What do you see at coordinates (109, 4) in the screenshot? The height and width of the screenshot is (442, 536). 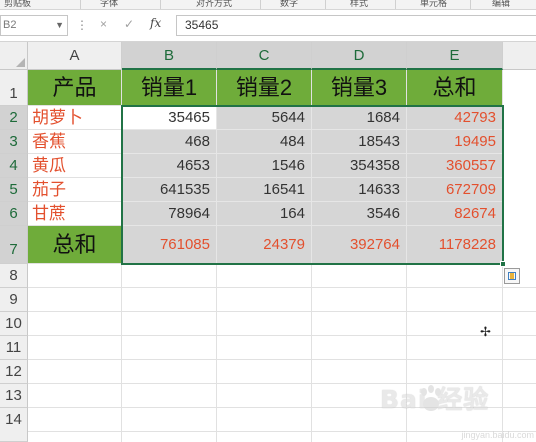 I see `ribbon-group-font: 字体` at bounding box center [109, 4].